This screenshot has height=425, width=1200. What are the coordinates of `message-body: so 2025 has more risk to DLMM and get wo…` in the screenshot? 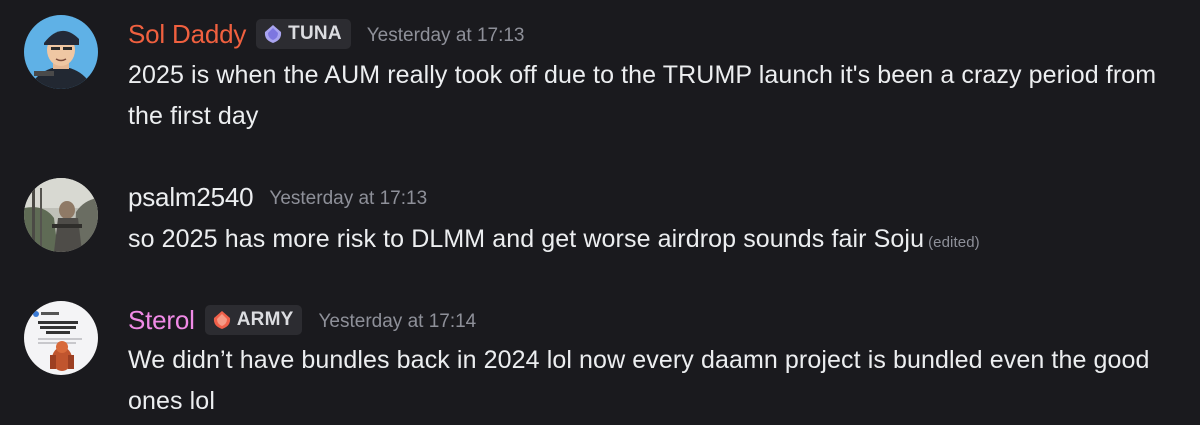 It's located at (526, 239).